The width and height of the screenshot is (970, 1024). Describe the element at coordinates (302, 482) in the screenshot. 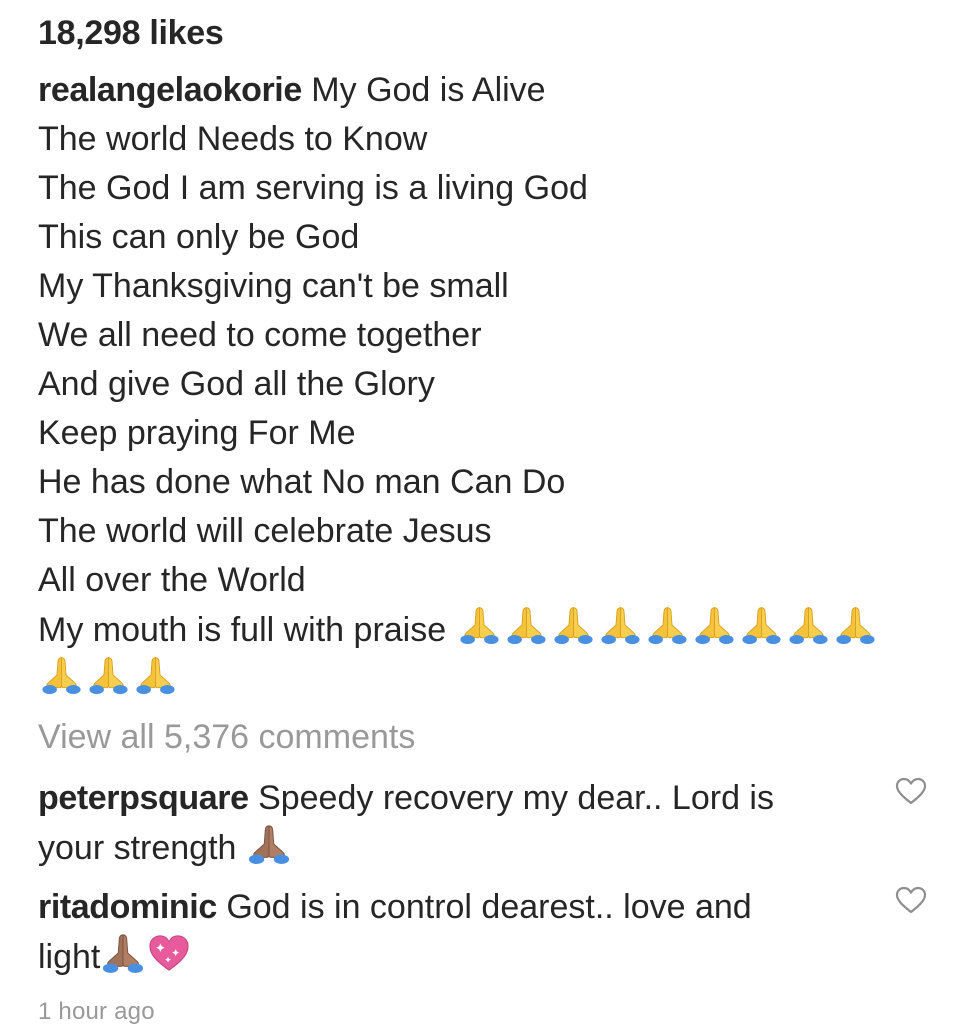

I see `caption-line: He has done what No man Can Do` at that location.